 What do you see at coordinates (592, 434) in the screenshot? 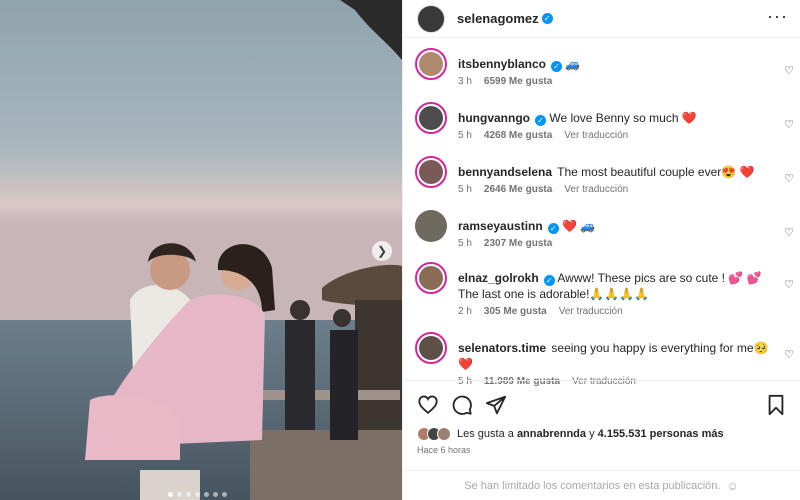
I see `likes-mid: y` at bounding box center [592, 434].